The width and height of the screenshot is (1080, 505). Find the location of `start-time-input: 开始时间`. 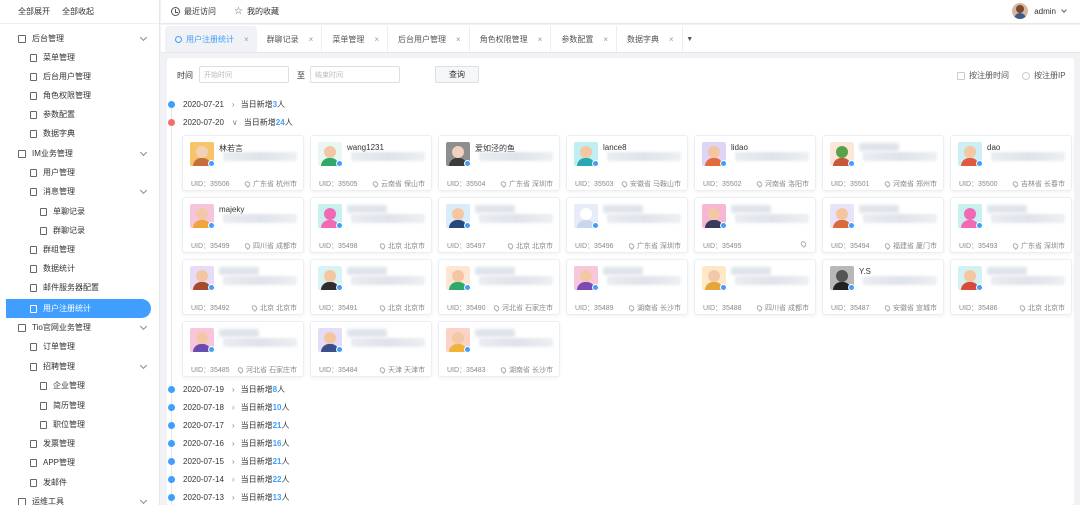

start-time-input: 开始时间 is located at coordinates (244, 74).